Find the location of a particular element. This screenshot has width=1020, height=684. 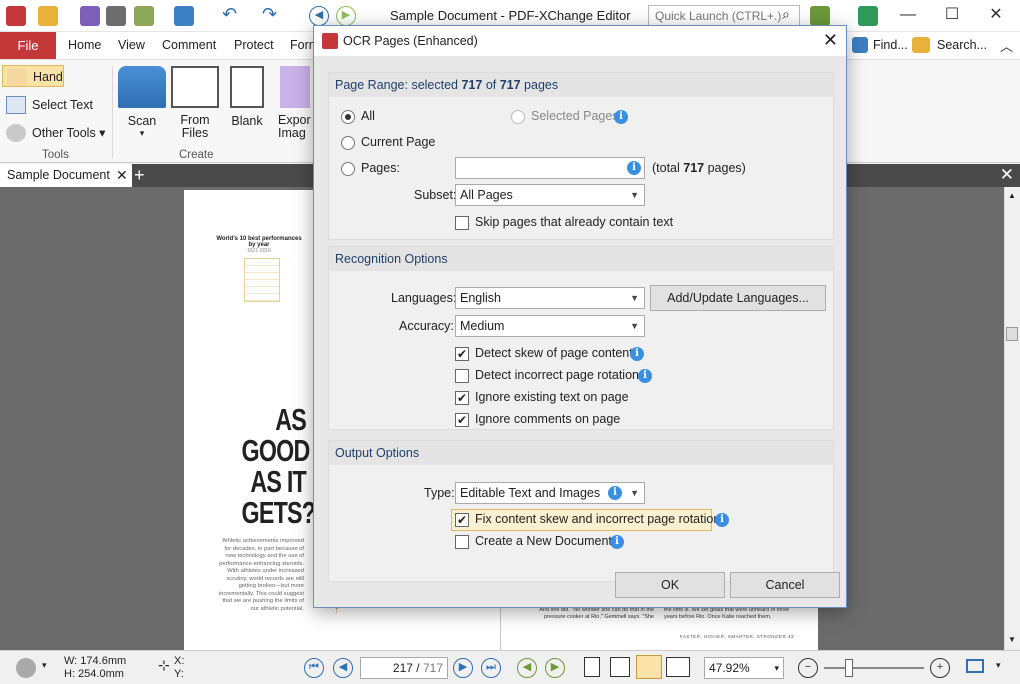

ignore-comments-checkbox: ✔ is located at coordinates (462, 420).